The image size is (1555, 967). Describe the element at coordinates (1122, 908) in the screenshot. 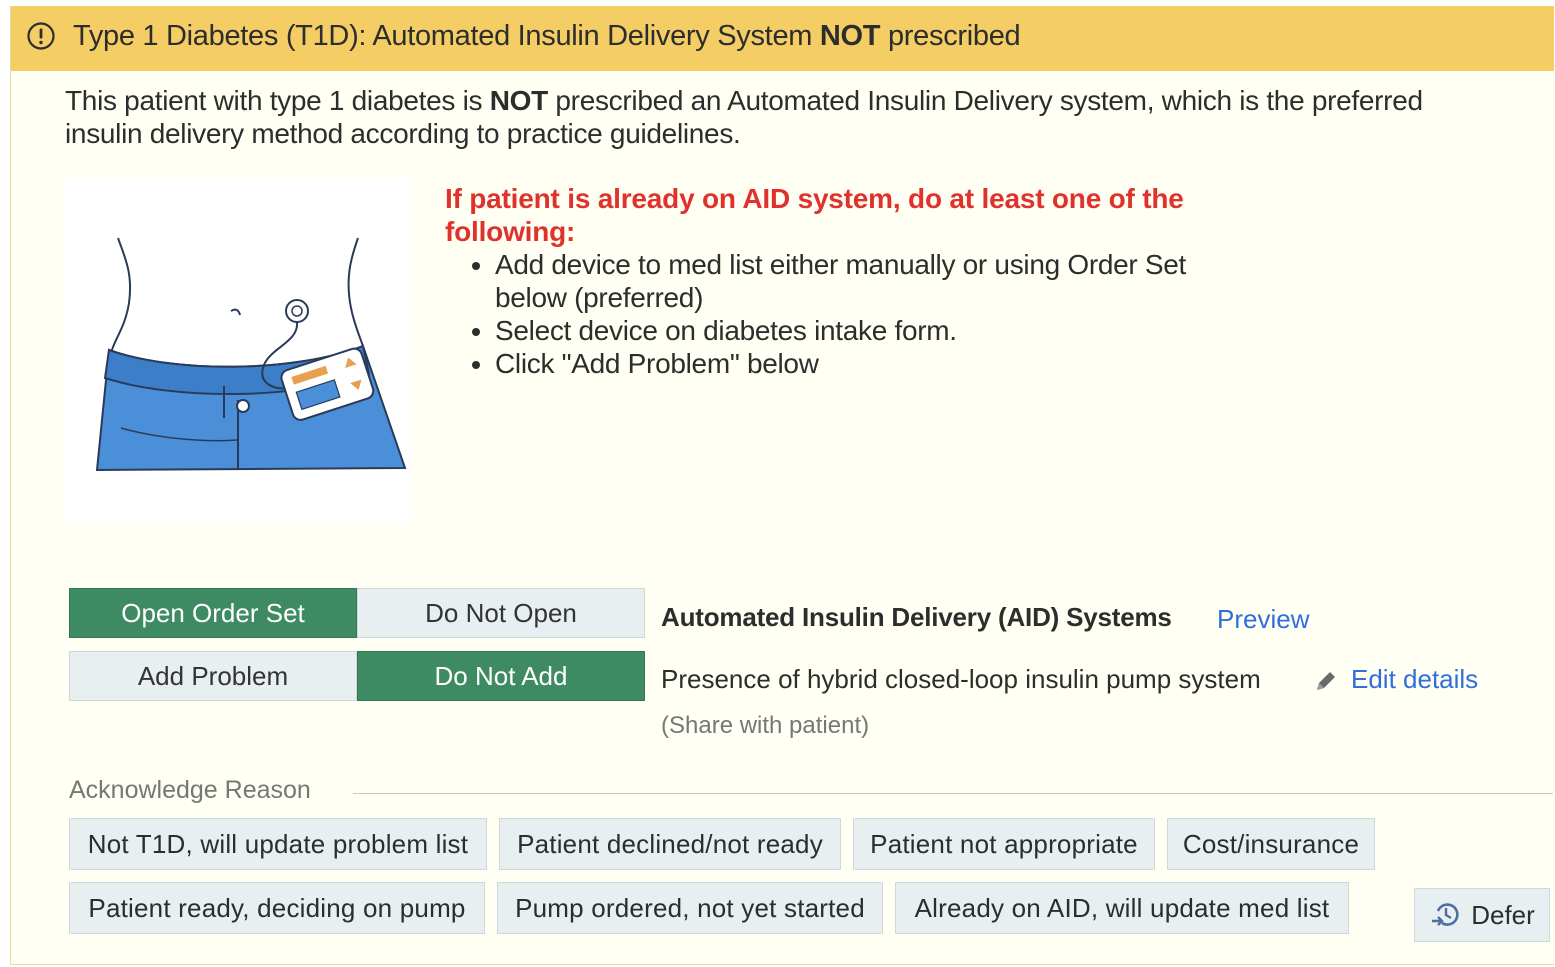

I see `reason-already-on-aid-button: Already on AID, will update med list` at that location.